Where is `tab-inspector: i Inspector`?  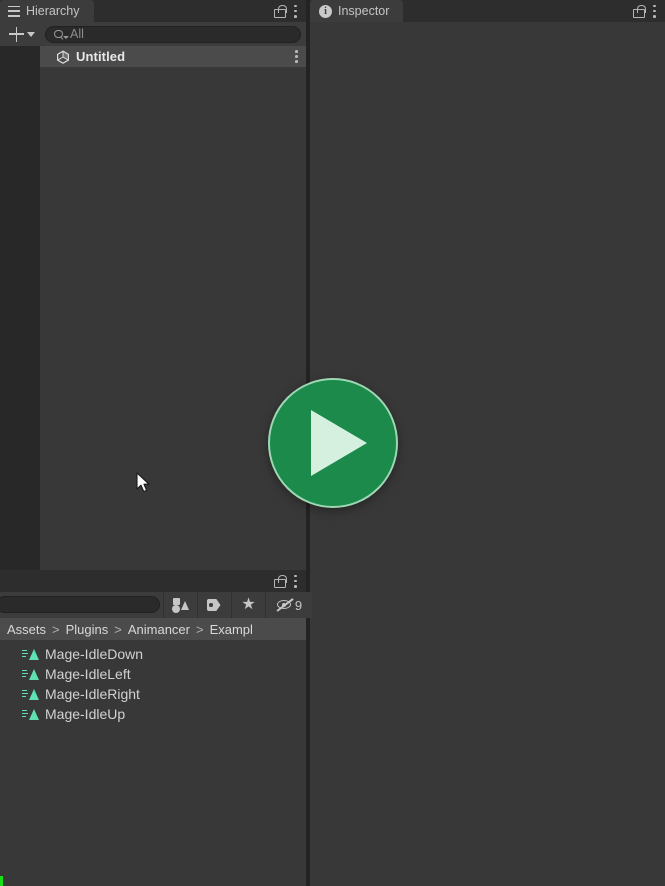
tab-inspector: i Inspector is located at coordinates (357, 11).